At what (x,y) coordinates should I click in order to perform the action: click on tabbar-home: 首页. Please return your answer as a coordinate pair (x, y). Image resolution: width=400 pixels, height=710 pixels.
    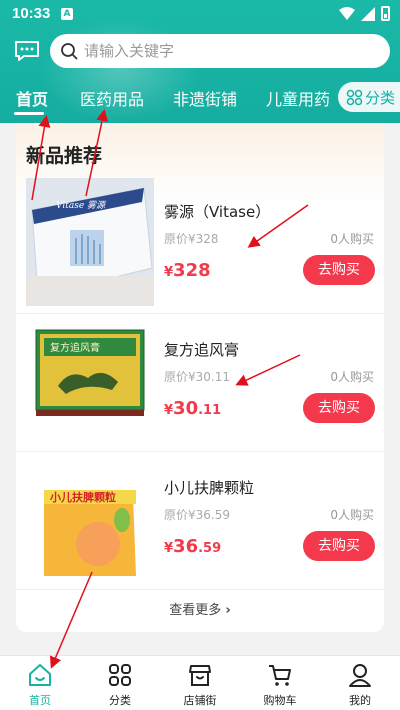
    Looking at the image, I should click on (40, 683).